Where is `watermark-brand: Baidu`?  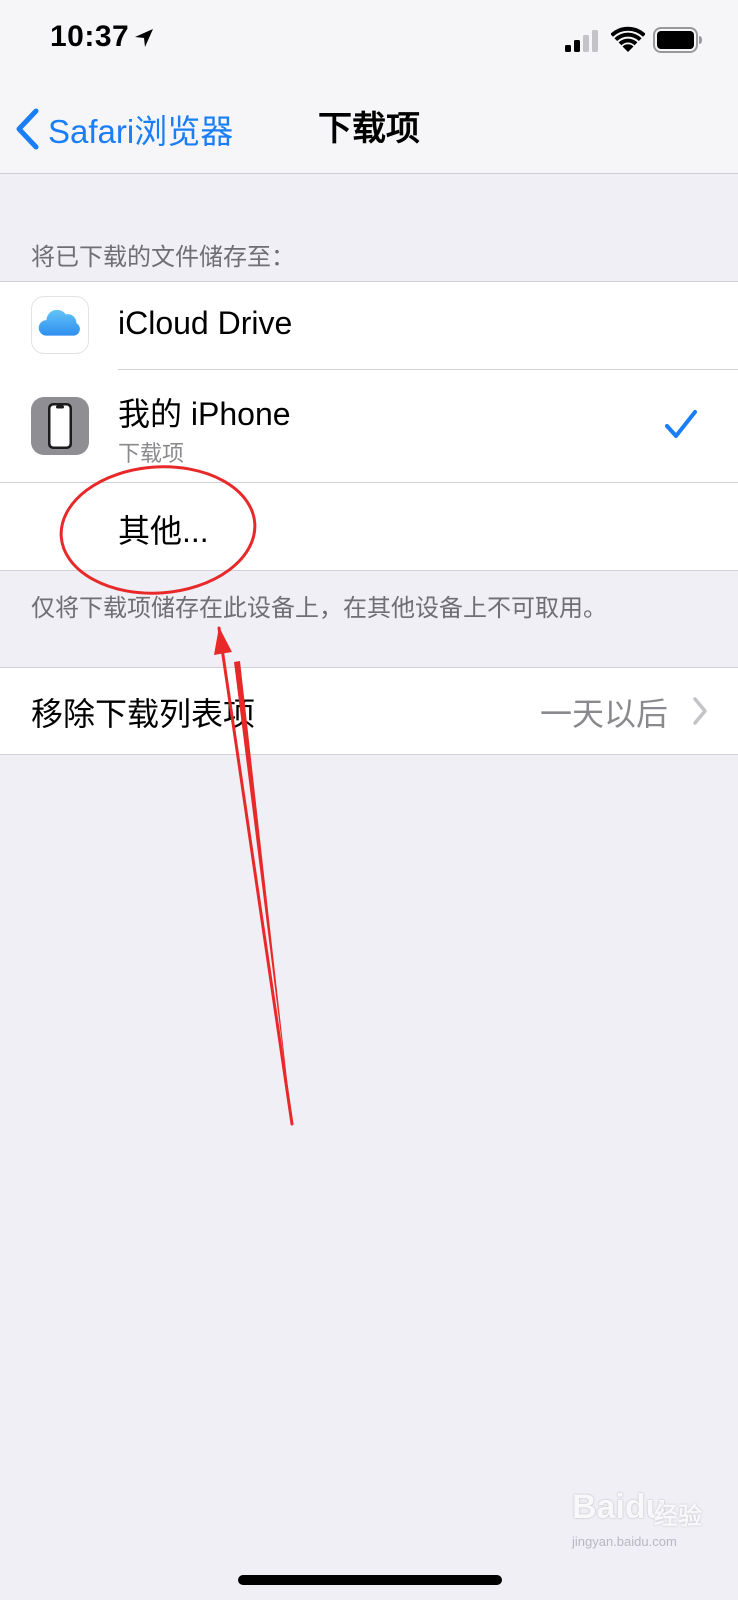 watermark-brand: Baidu is located at coordinates (619, 1507).